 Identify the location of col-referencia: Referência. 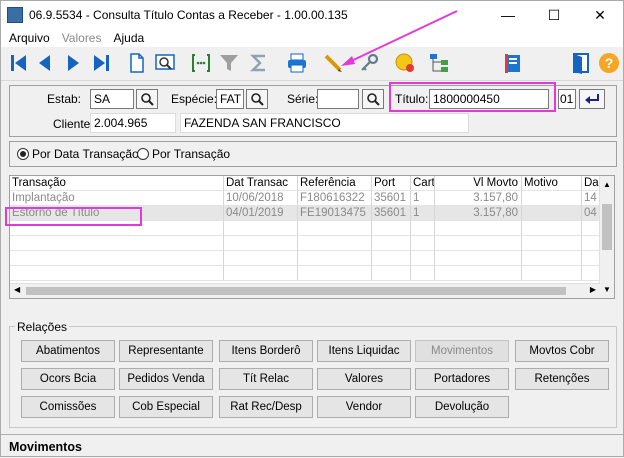
(335, 183).